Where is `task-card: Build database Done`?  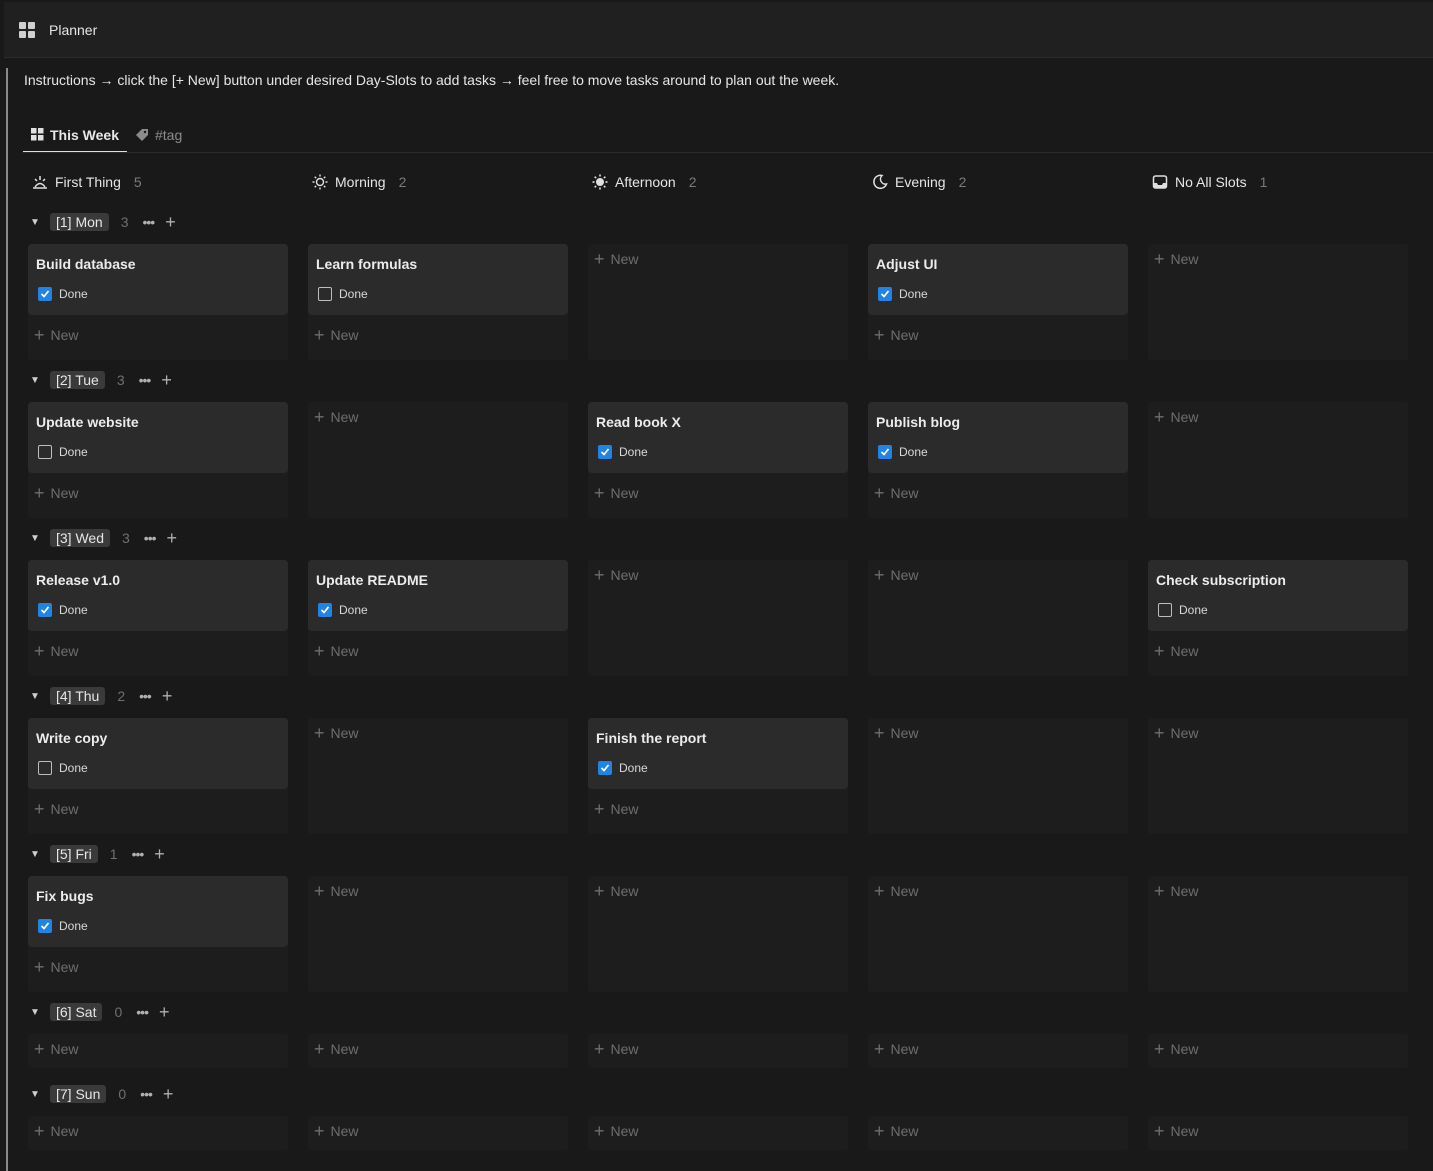 task-card: Build database Done is located at coordinates (158, 279).